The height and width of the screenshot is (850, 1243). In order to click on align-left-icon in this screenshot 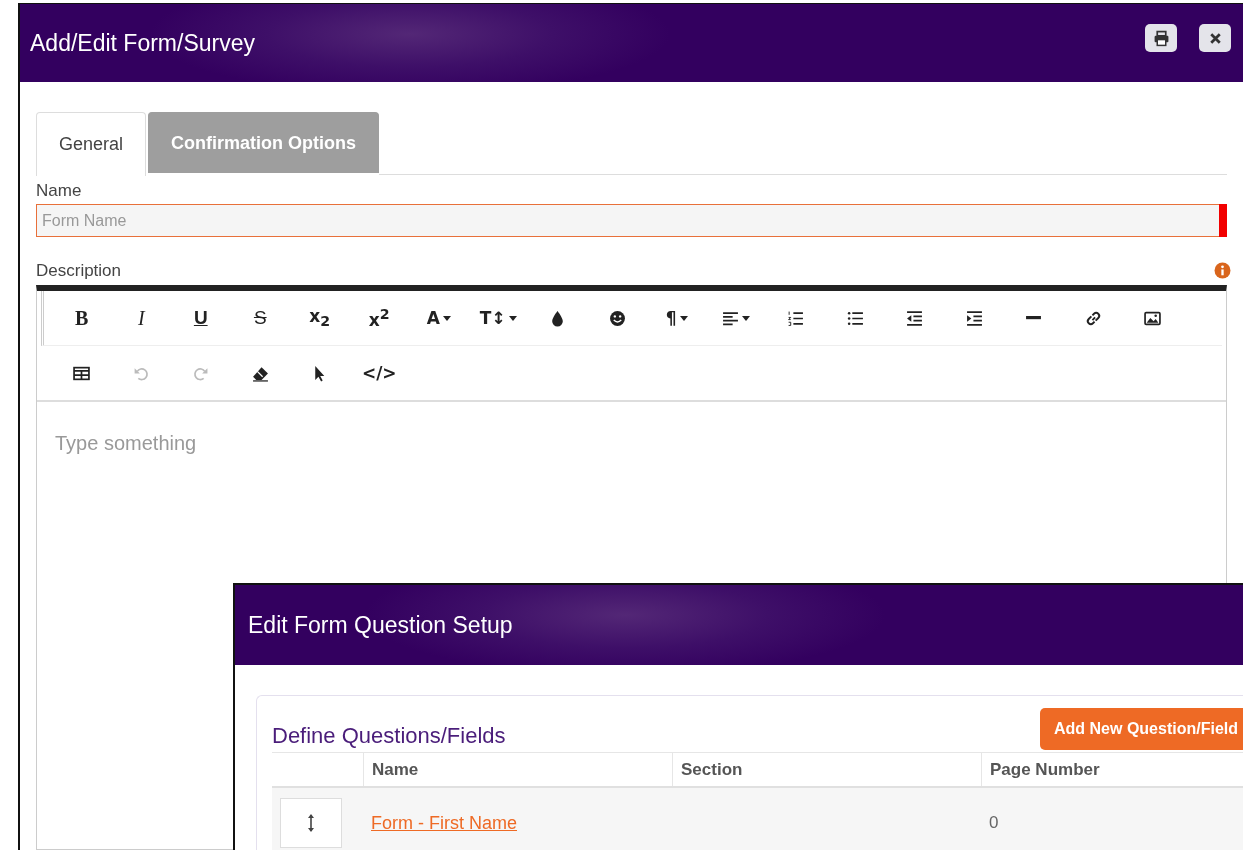, I will do `click(731, 318)`.